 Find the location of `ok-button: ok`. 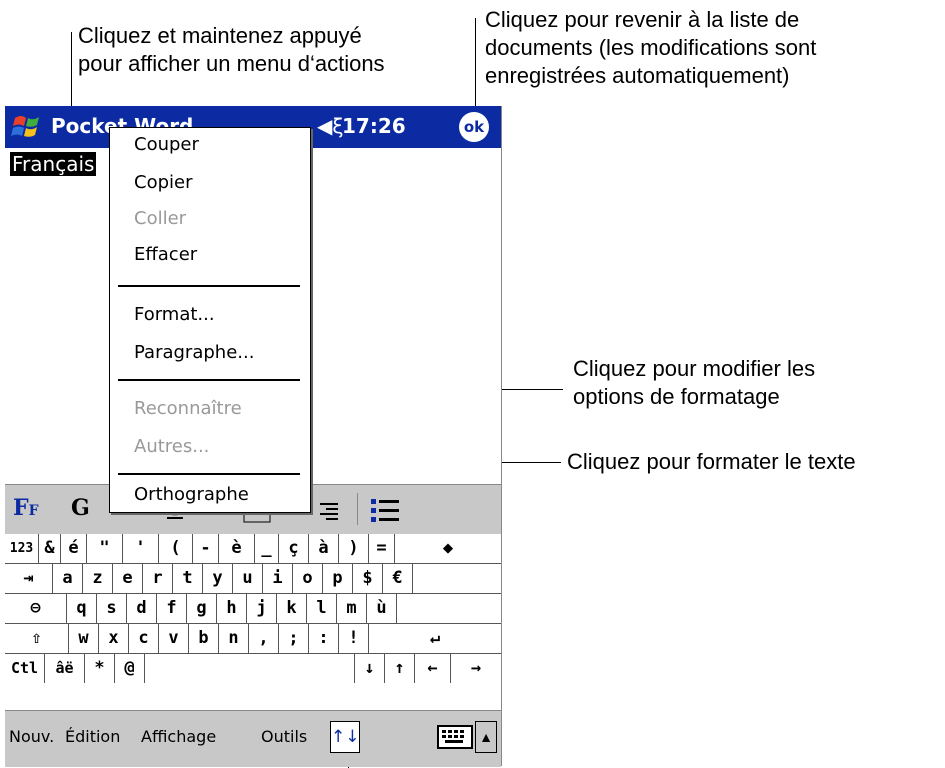

ok-button: ok is located at coordinates (474, 127).